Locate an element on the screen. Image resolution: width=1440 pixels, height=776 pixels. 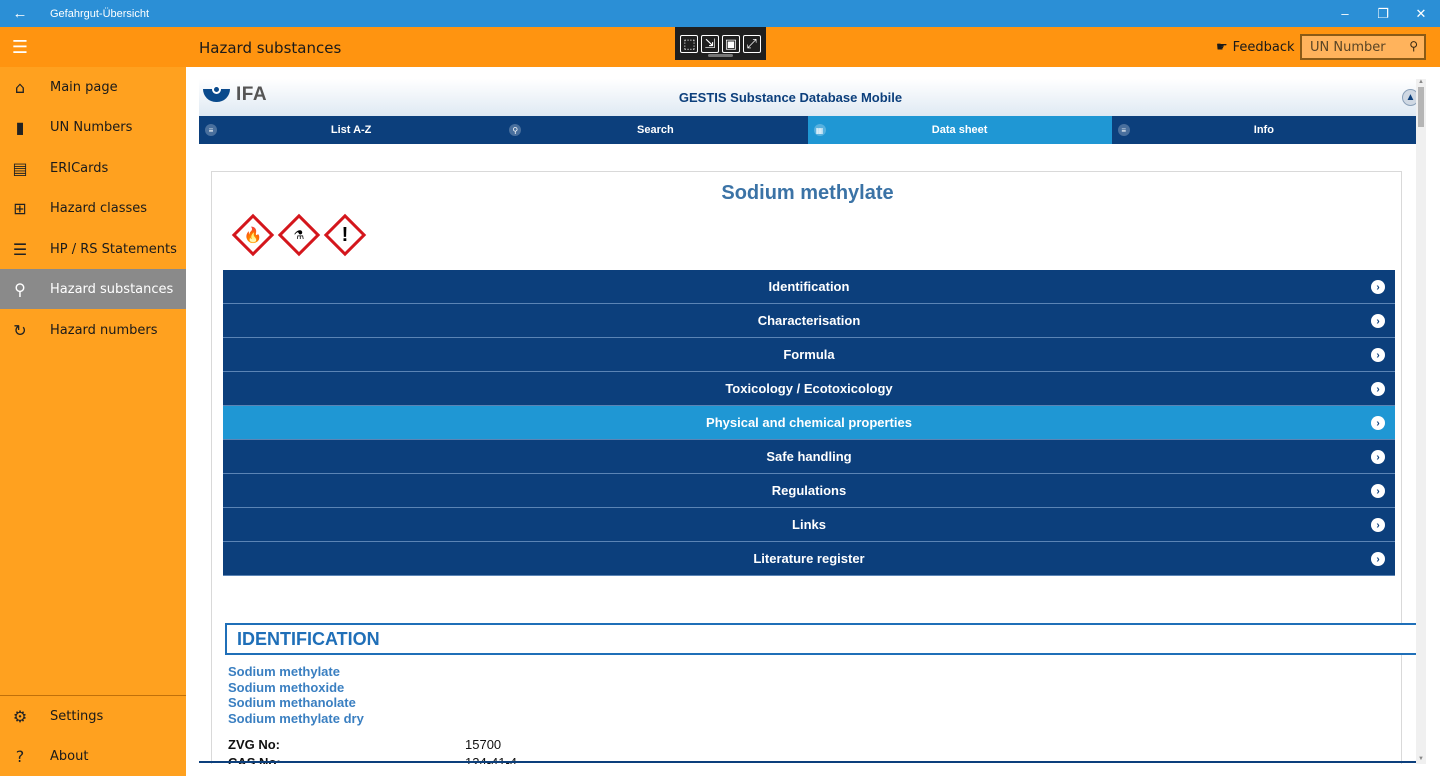
sidebar-item-ericards: ▤ ERICards is located at coordinates (93, 168).